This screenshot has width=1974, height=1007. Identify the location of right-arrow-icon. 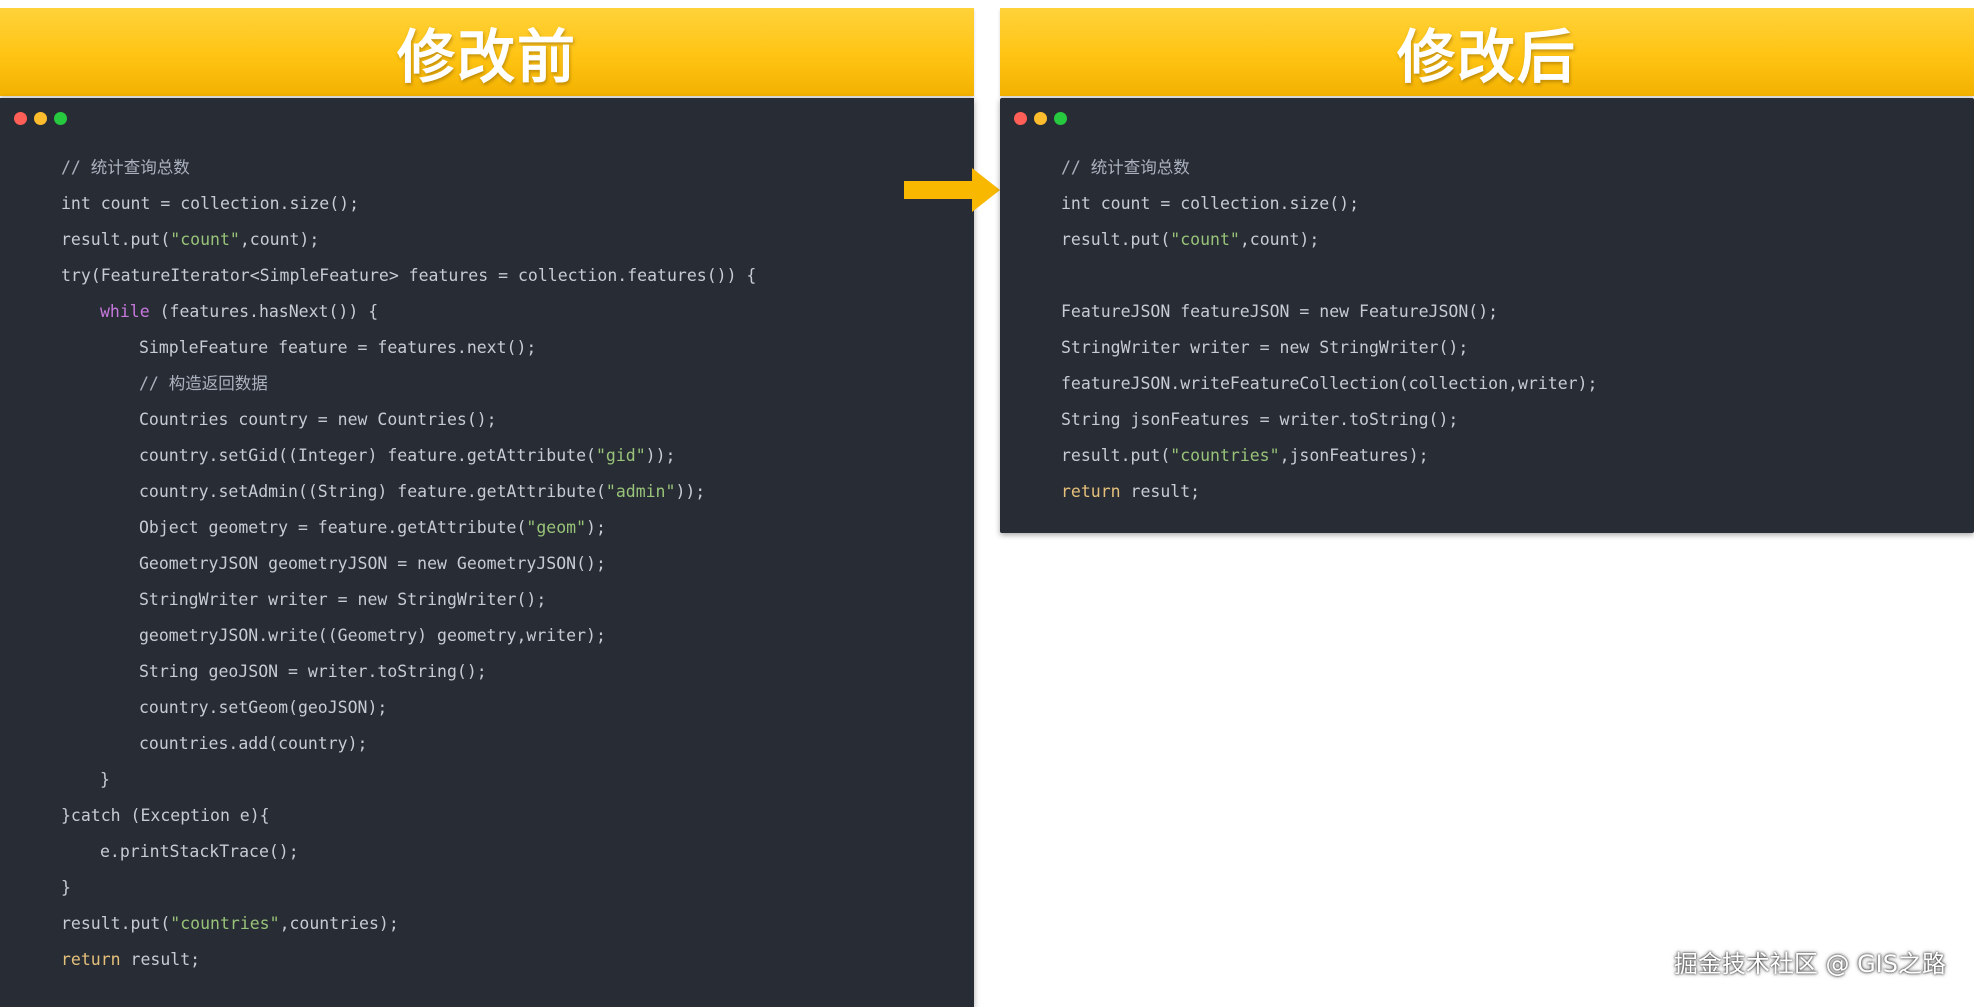
(952, 190).